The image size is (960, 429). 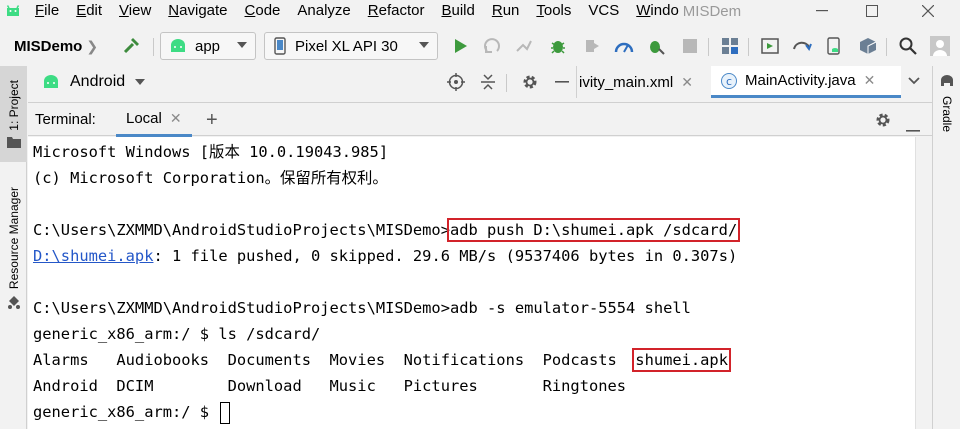 I want to click on phone-icon, so click(x=280, y=46).